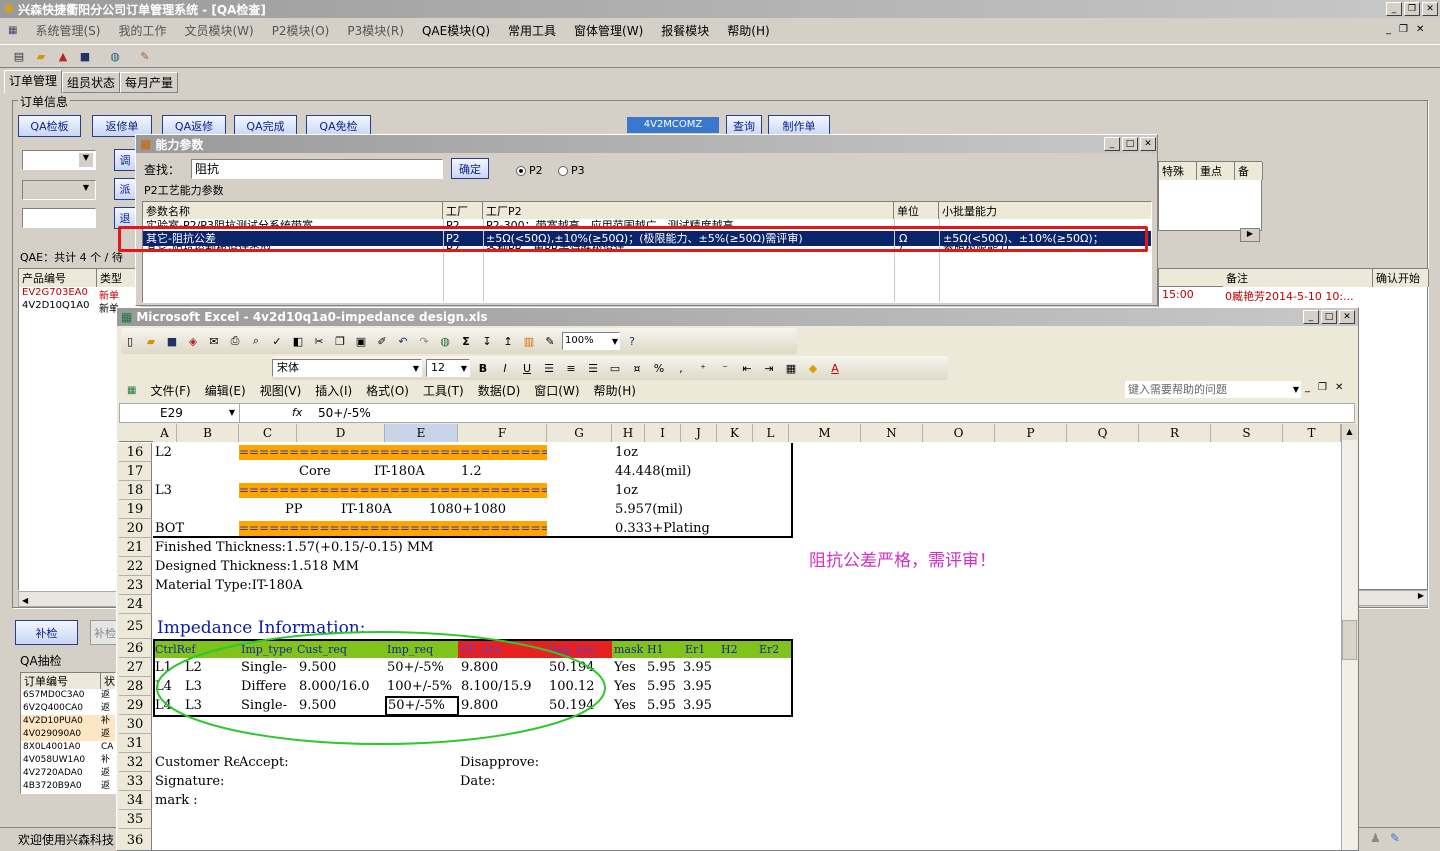 The width and height of the screenshot is (1440, 851). I want to click on qa-board-button: QA检板, so click(49, 126).